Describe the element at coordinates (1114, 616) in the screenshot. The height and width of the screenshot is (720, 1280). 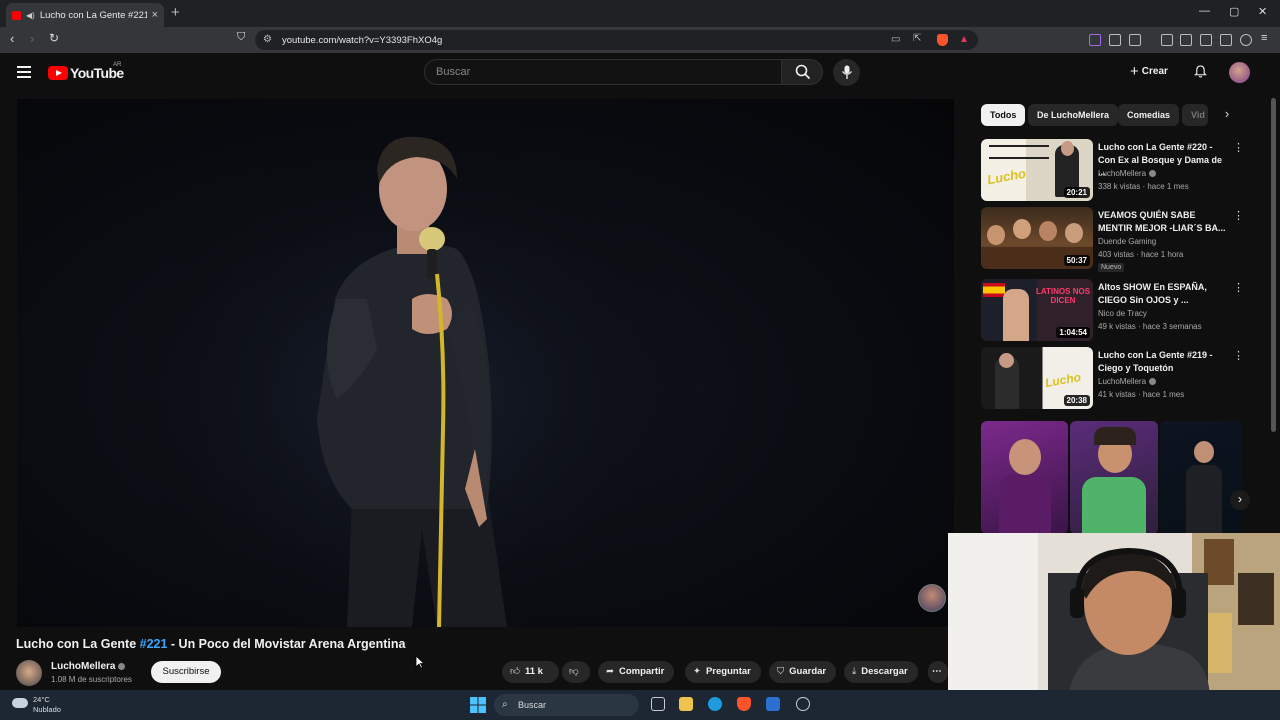
I see `webcam-streamer` at that location.